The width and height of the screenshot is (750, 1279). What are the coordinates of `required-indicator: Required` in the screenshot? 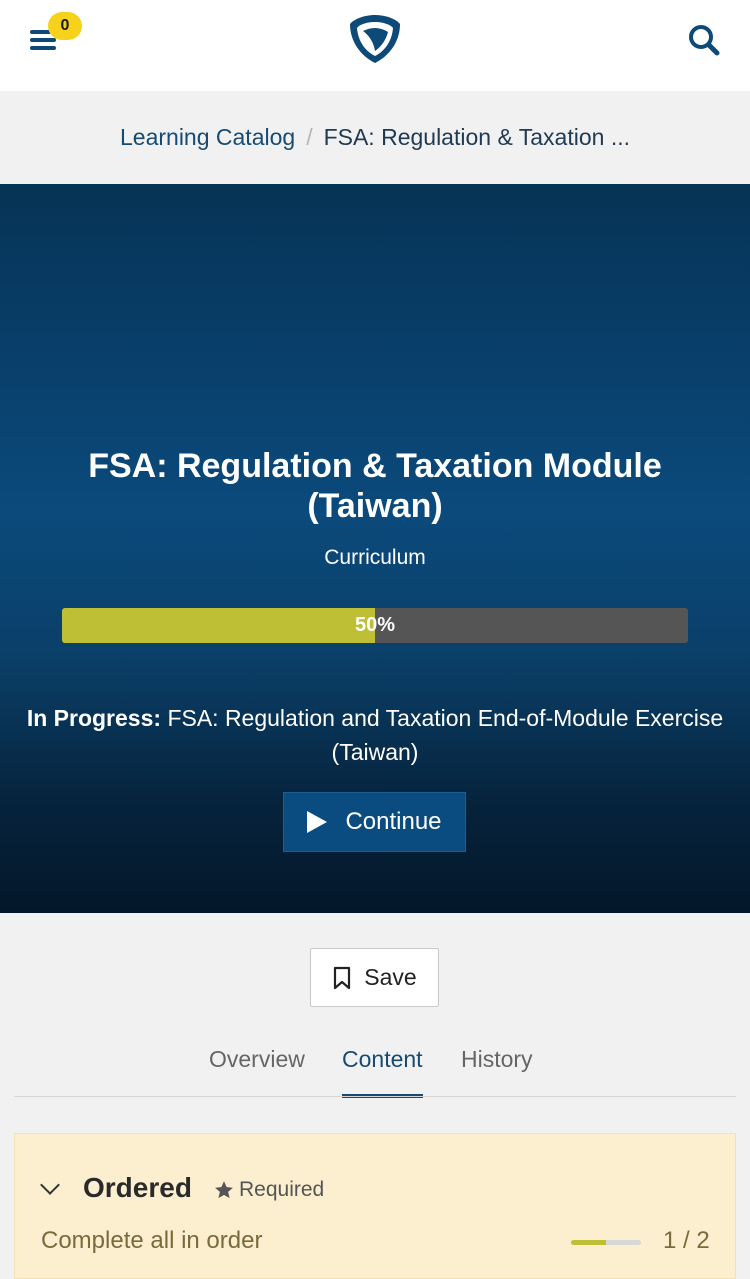 It's located at (268, 1190).